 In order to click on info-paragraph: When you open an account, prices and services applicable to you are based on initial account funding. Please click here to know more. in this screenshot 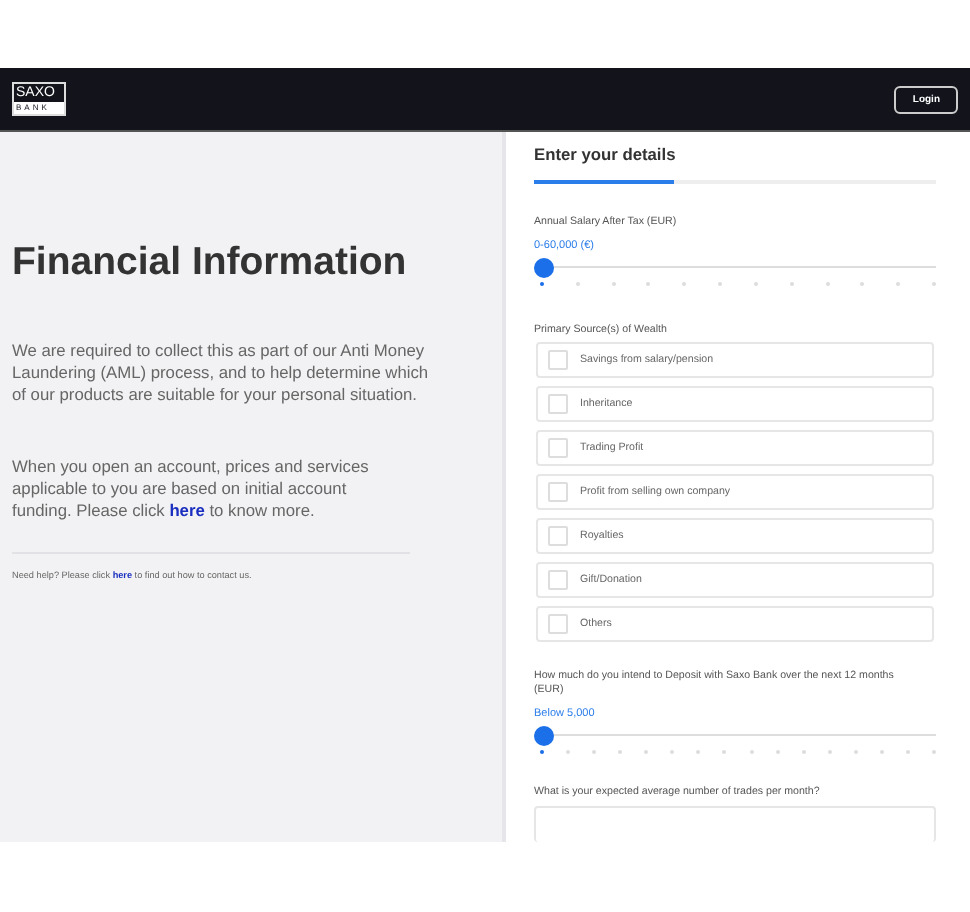, I will do `click(191, 489)`.